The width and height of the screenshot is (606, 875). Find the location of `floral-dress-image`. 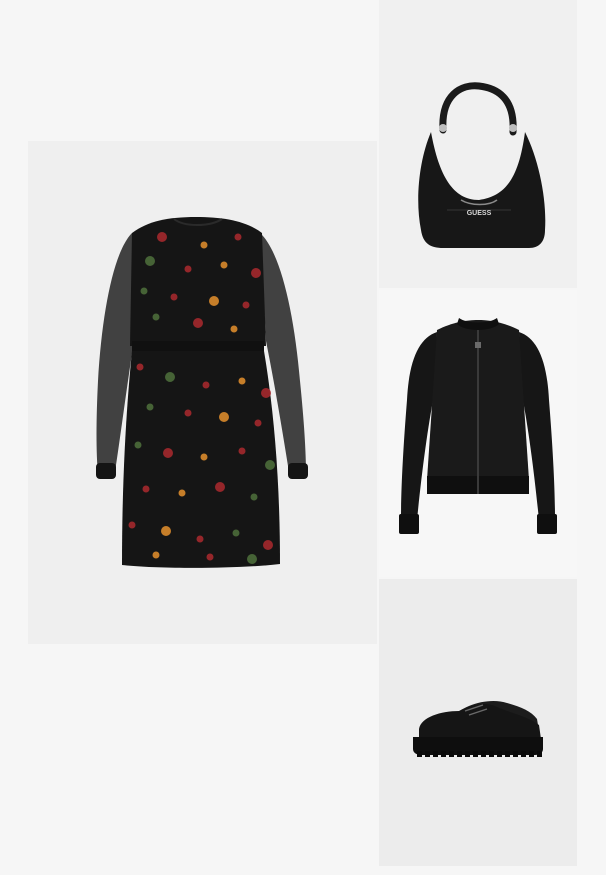

floral-dress-image is located at coordinates (202, 392).